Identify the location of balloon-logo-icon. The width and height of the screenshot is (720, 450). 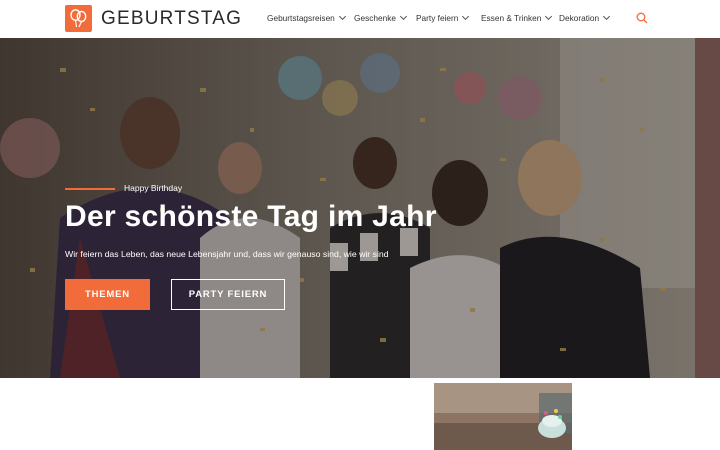
(78, 18).